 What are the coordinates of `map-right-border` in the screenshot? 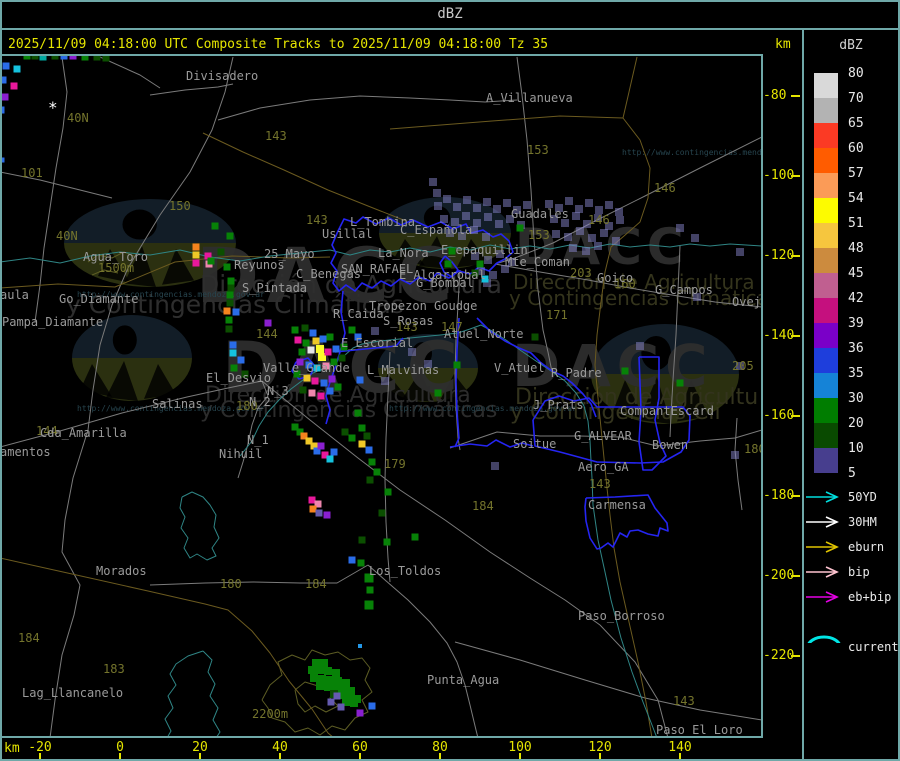 It's located at (762, 396).